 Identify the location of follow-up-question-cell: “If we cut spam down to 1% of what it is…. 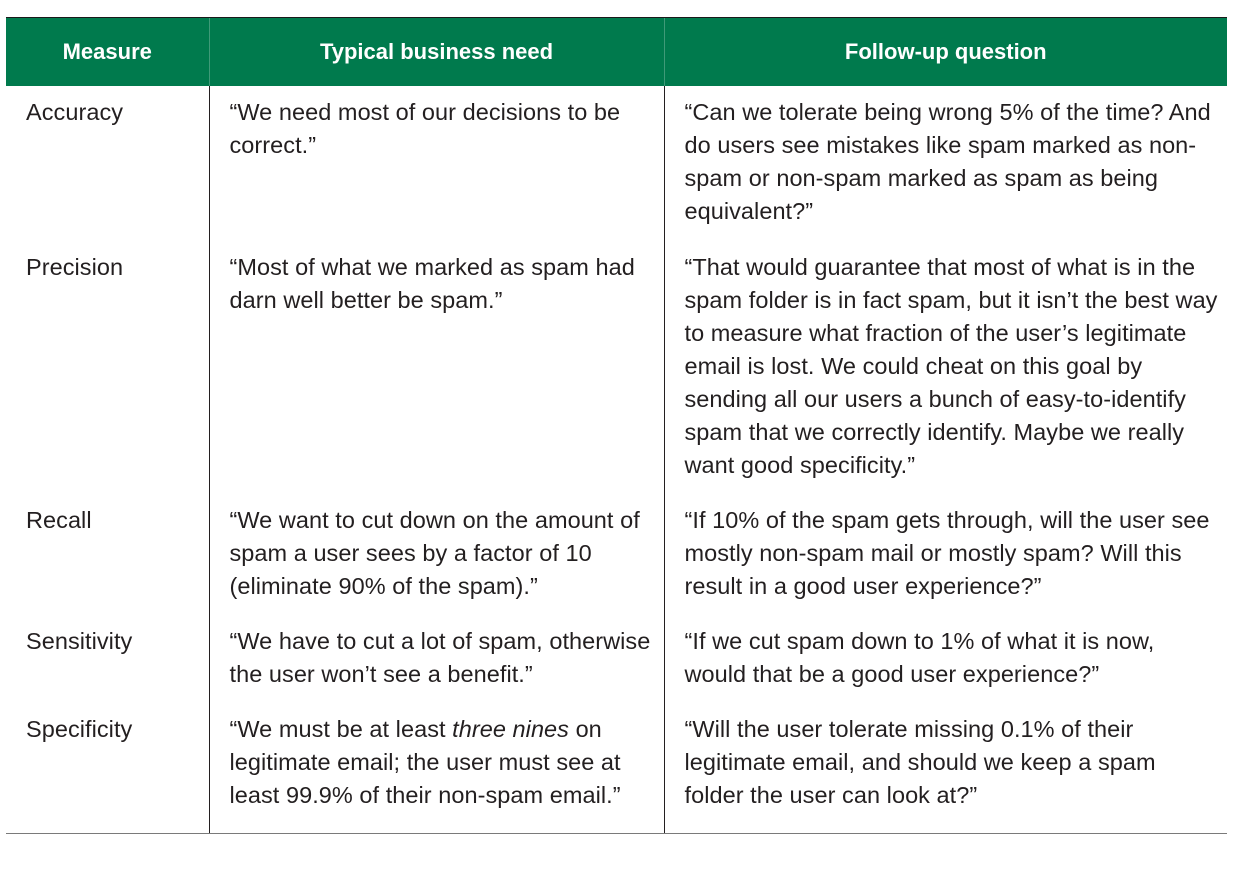
(945, 658).